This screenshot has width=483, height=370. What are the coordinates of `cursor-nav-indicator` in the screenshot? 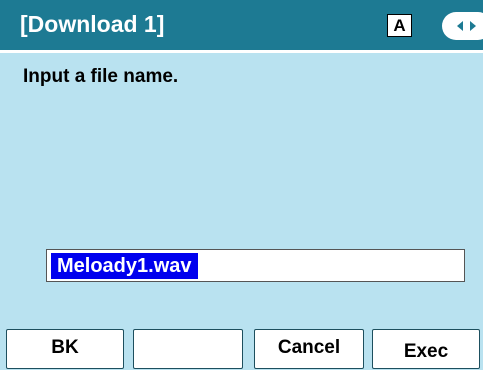 It's located at (462, 26).